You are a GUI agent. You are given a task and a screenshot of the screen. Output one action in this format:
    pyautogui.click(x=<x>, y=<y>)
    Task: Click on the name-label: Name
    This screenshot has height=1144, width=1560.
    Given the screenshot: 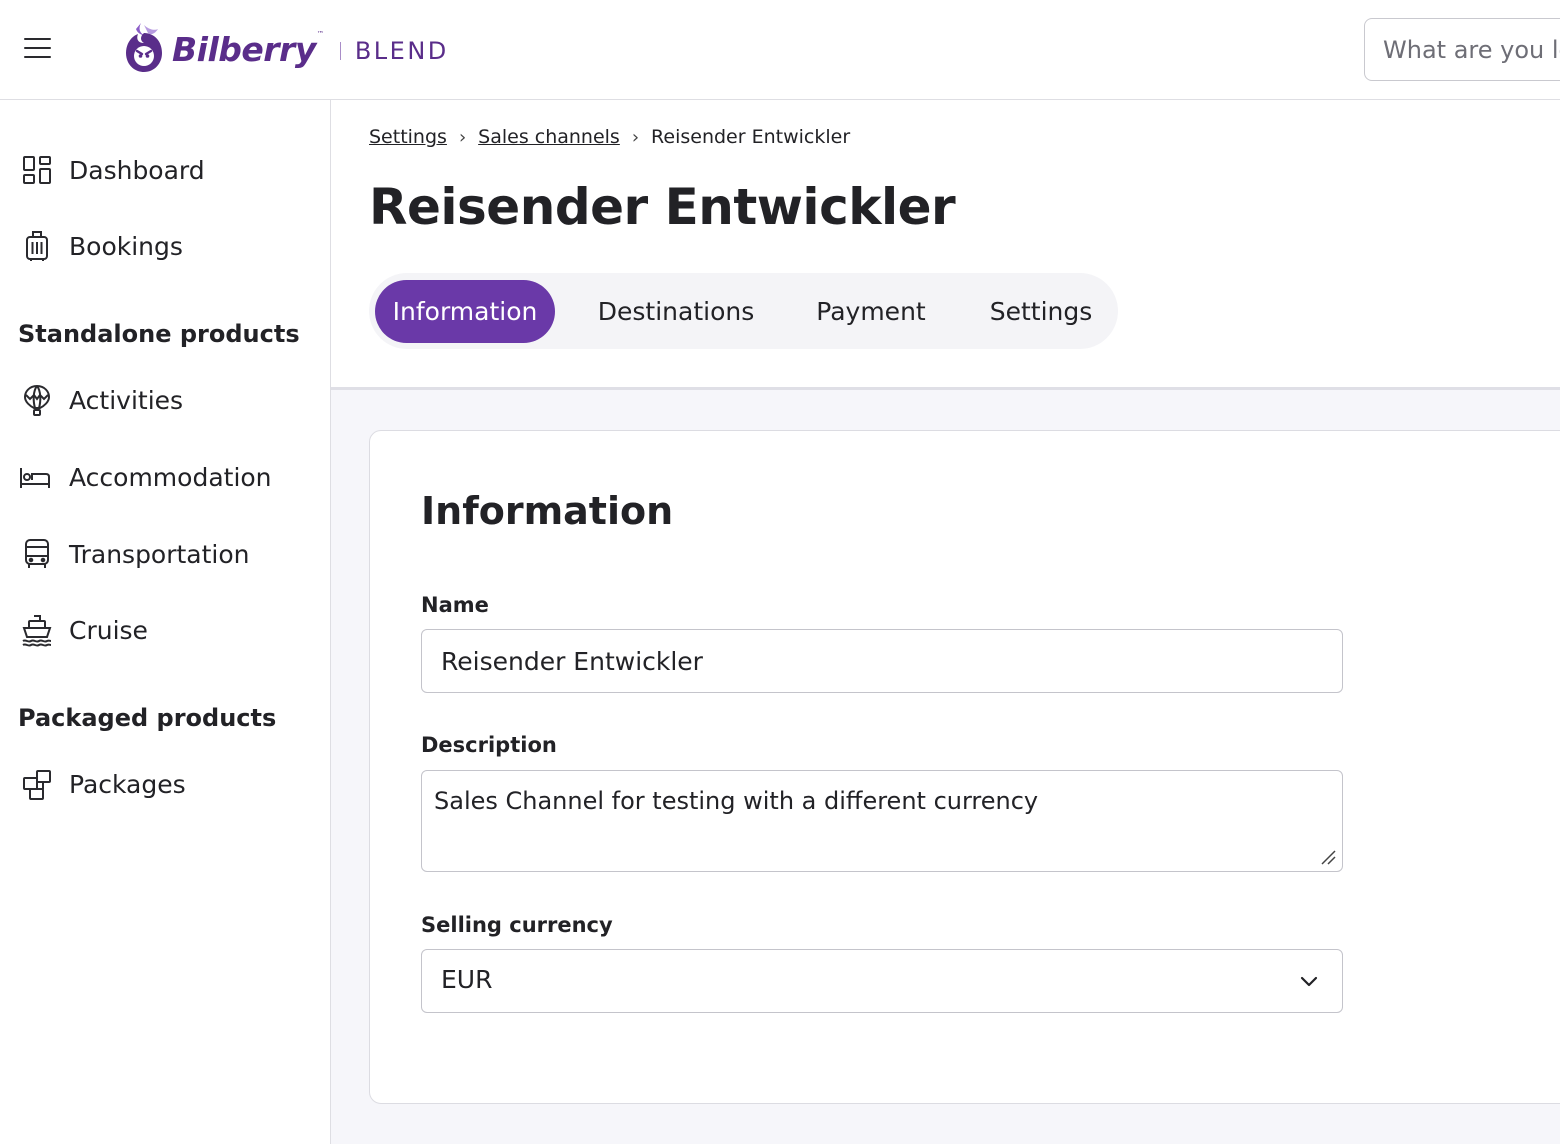 What is the action you would take?
    pyautogui.click(x=455, y=605)
    